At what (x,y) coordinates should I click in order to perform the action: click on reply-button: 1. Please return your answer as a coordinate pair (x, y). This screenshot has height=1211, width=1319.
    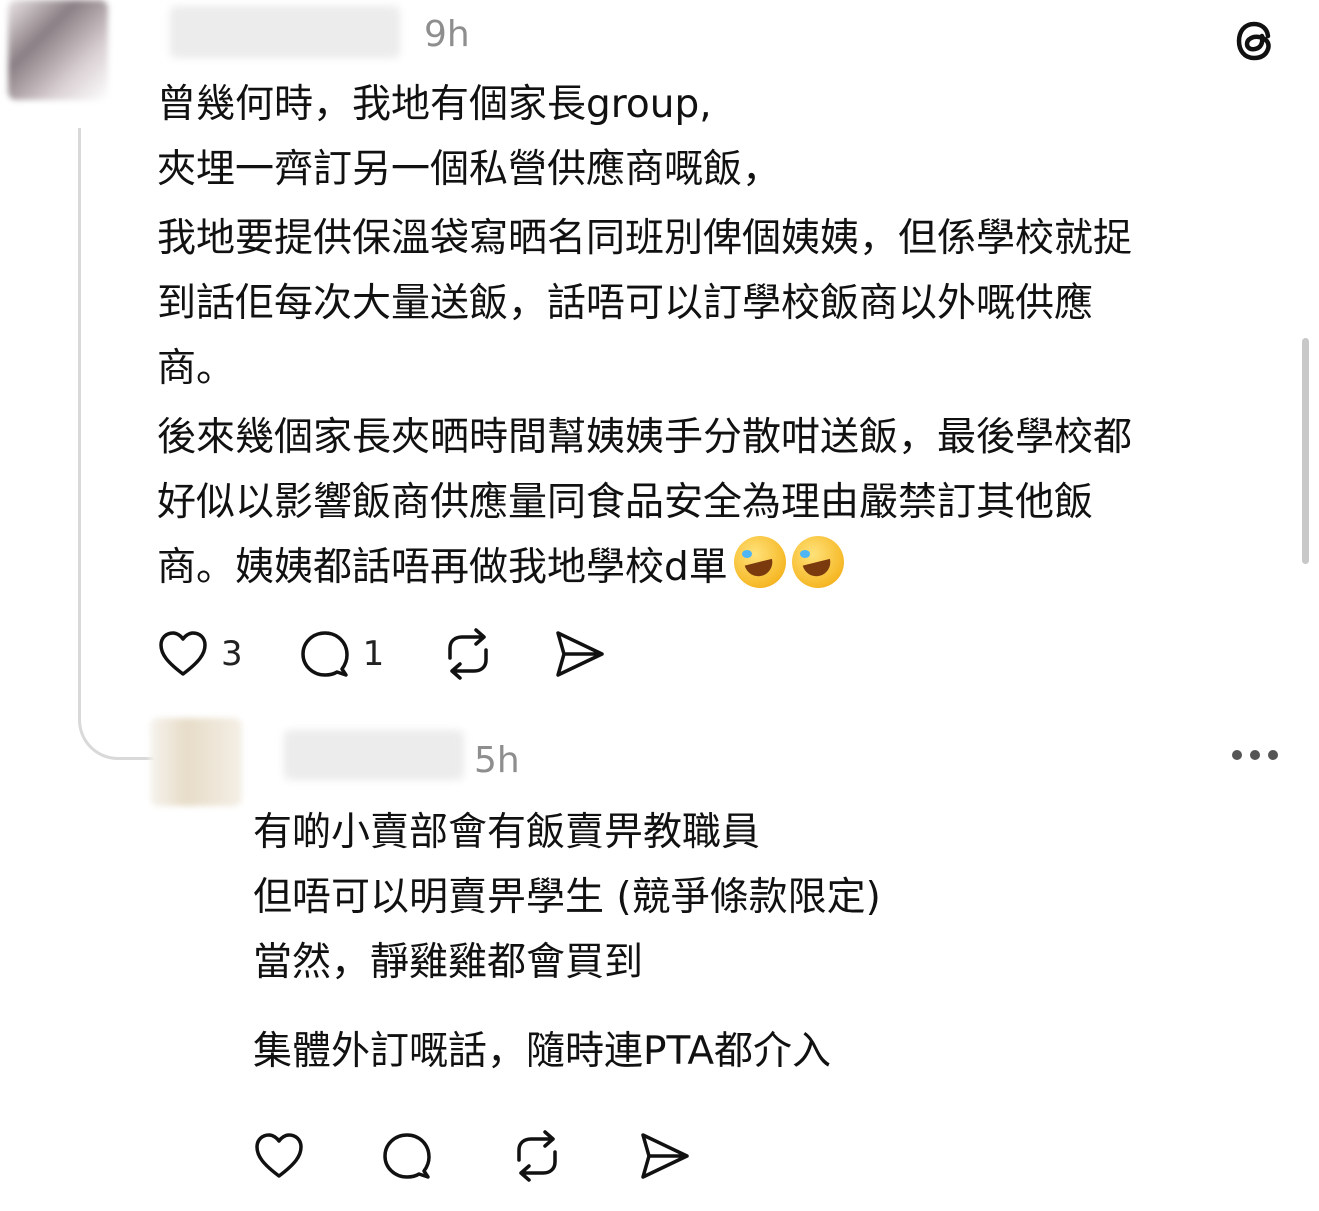
    Looking at the image, I should click on (342, 654).